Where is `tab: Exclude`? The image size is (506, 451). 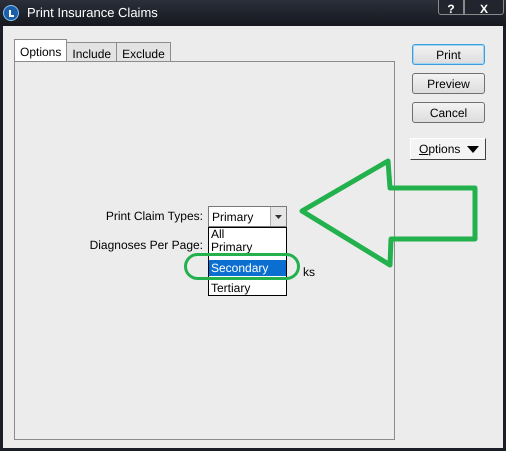
tab: Exclude is located at coordinates (143, 51).